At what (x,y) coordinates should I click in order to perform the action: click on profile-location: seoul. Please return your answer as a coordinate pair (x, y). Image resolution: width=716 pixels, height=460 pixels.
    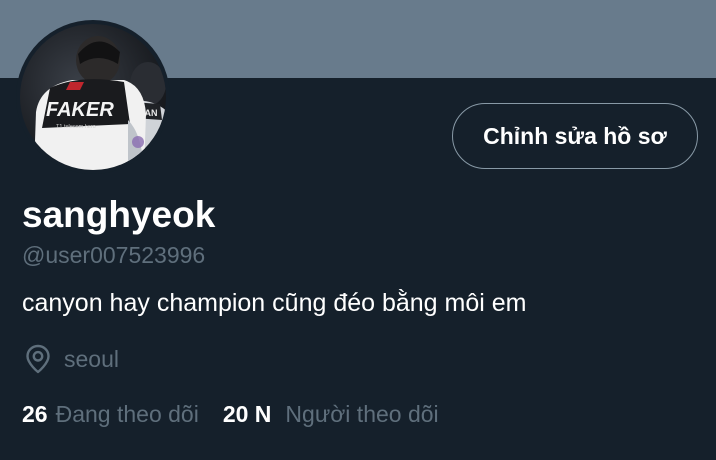
    Looking at the image, I should click on (70, 359).